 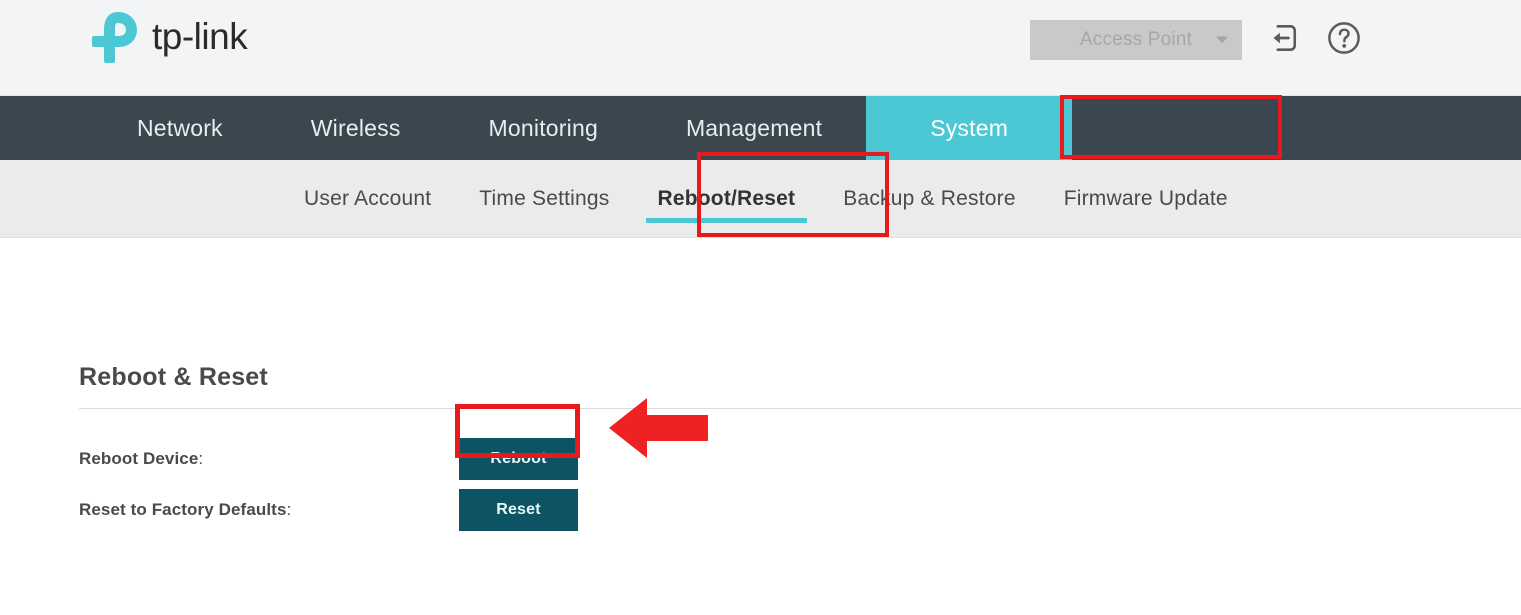 I want to click on nav-item-label: Network, so click(x=180, y=127).